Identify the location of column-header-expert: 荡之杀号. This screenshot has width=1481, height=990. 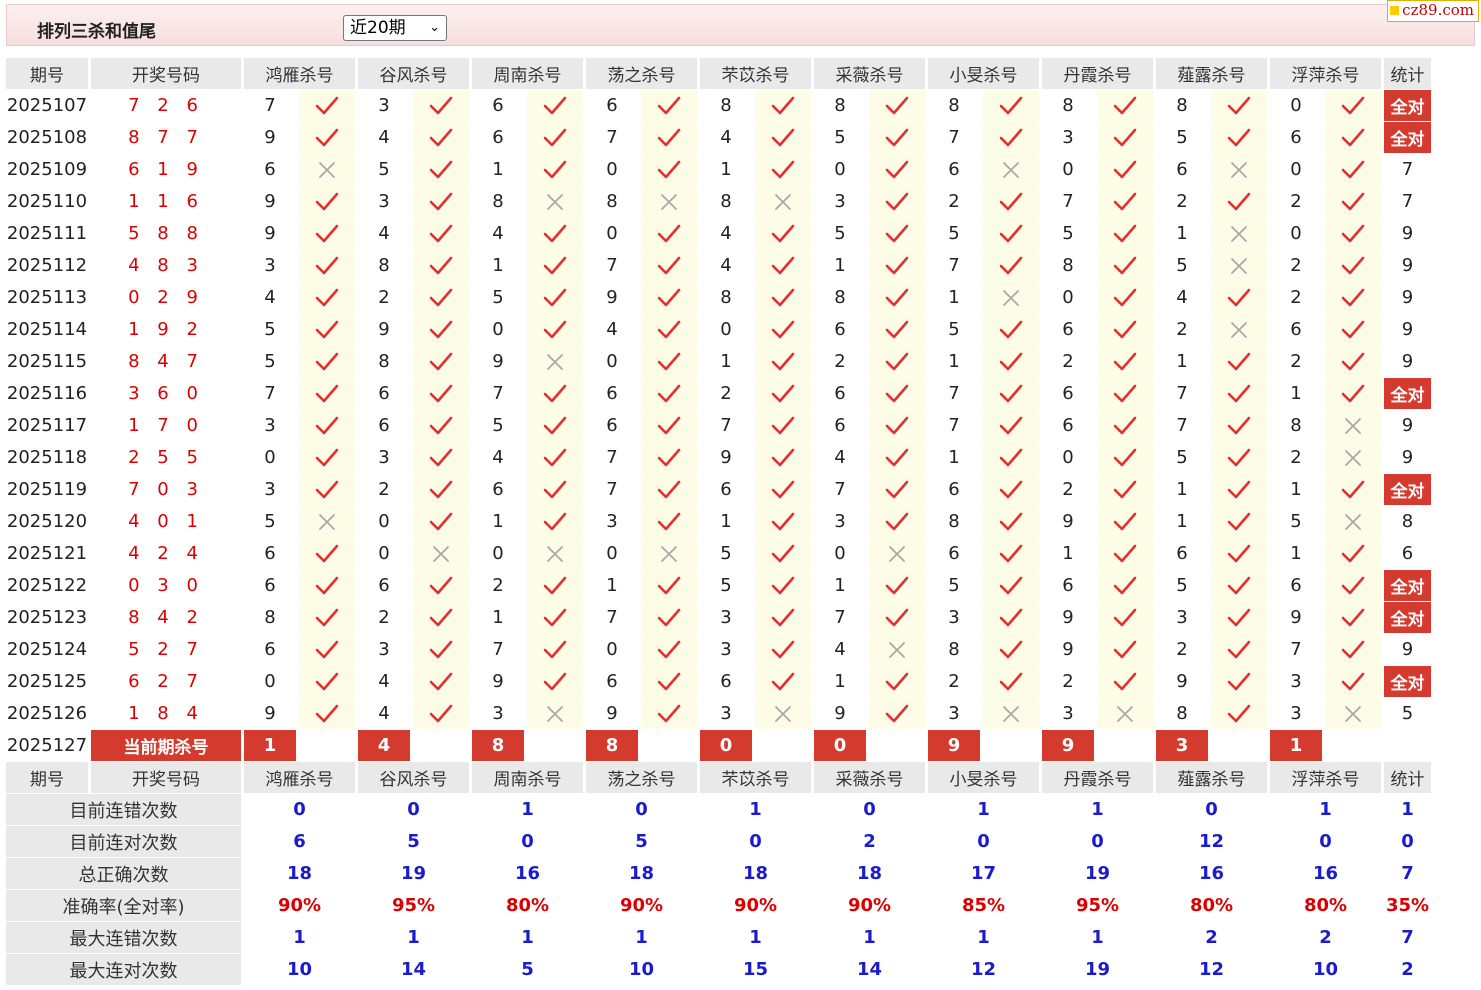
(641, 74).